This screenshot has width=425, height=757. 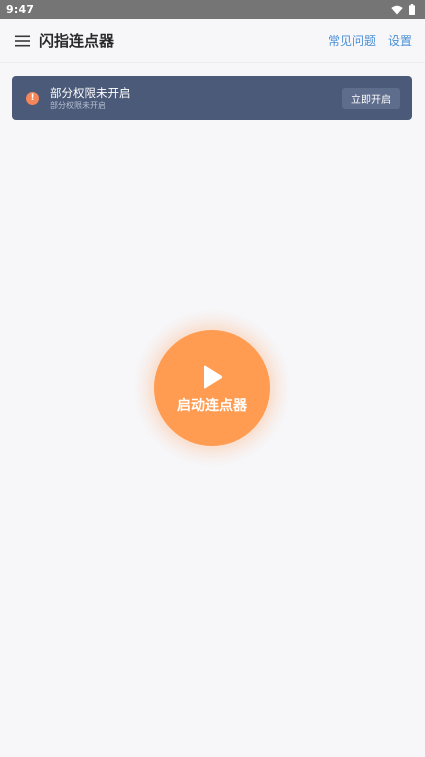 What do you see at coordinates (78, 105) in the screenshot?
I see `permission-subtitle: 部分权限未开启` at bounding box center [78, 105].